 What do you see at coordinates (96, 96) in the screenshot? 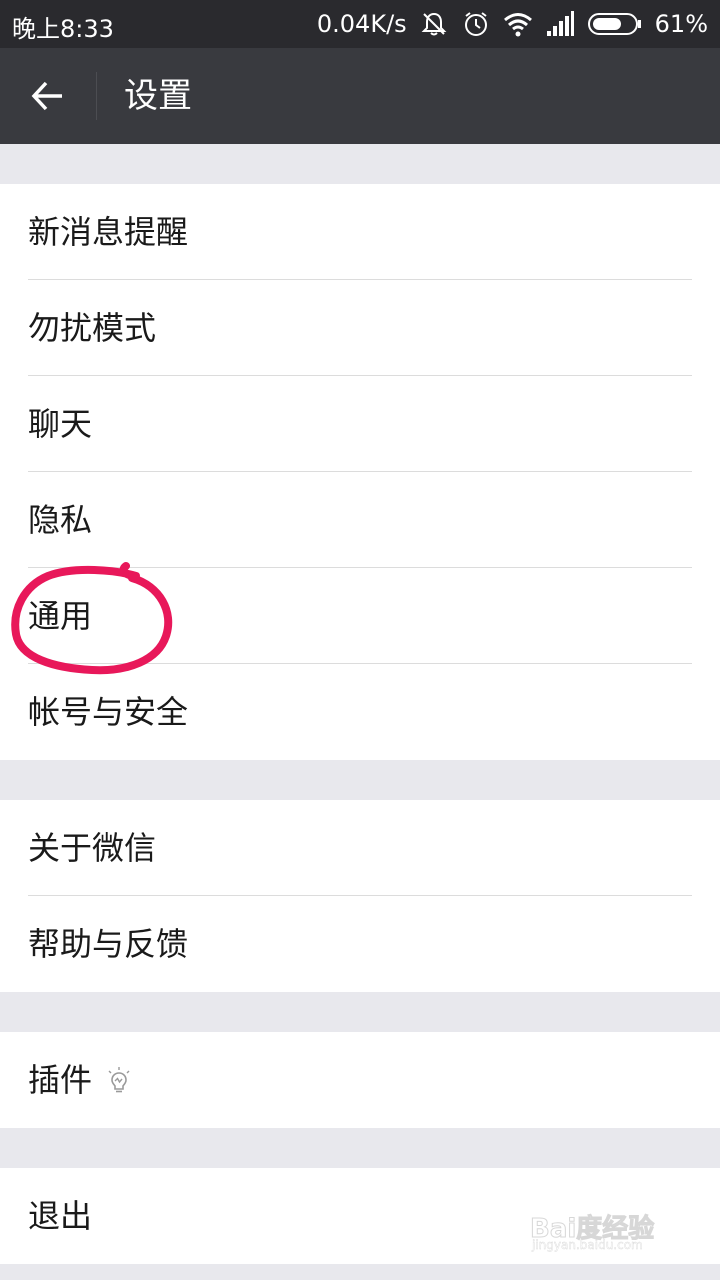
I see `header-divider` at bounding box center [96, 96].